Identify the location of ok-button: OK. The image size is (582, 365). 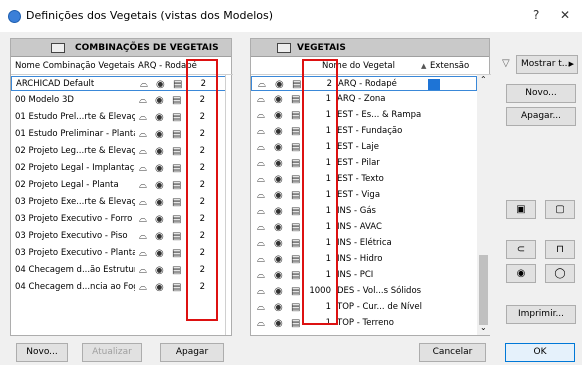
(540, 352).